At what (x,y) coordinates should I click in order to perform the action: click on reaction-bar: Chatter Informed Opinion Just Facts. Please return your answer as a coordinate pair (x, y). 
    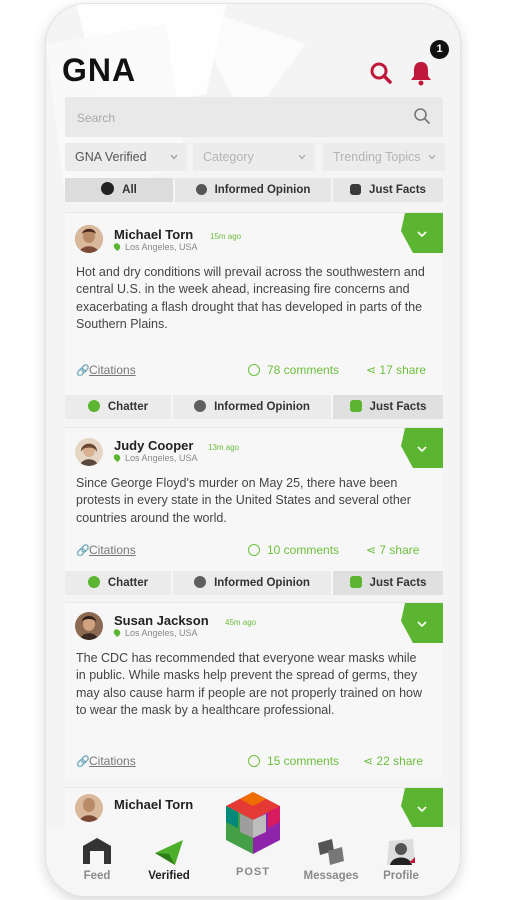
    Looking at the image, I should click on (254, 407).